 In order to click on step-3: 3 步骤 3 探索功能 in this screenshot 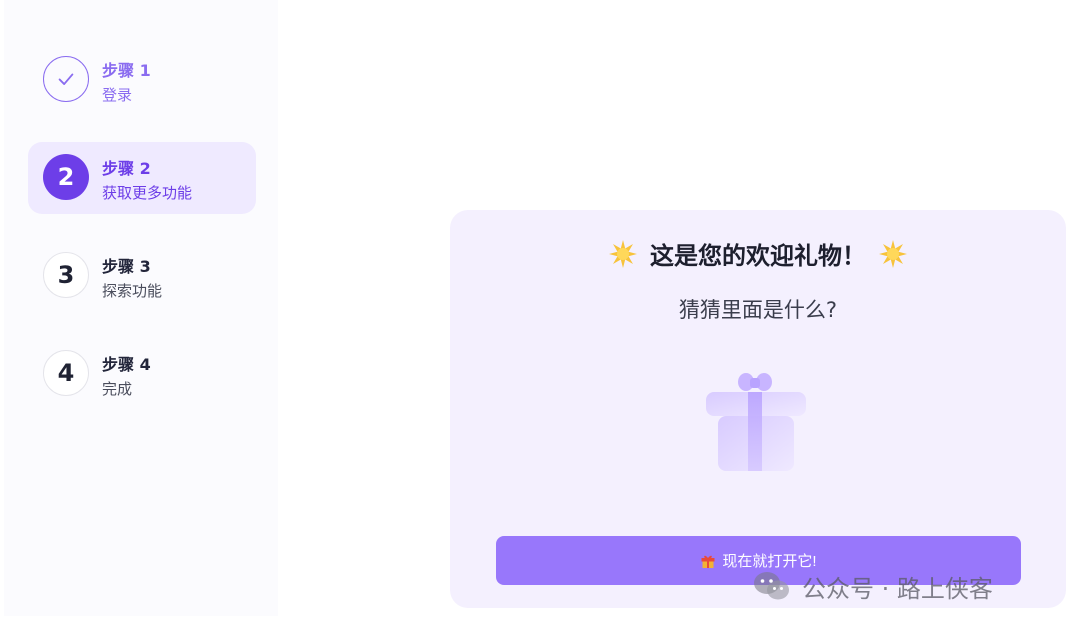, I will do `click(142, 276)`.